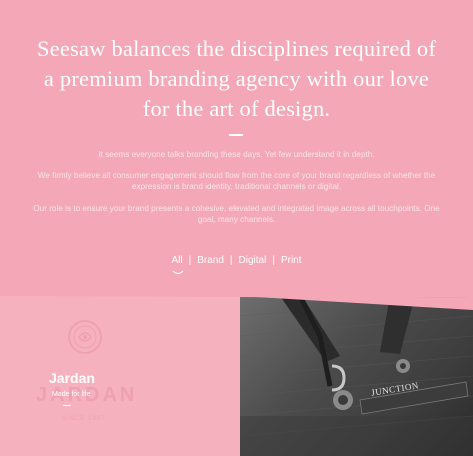  What do you see at coordinates (236, 295) in the screenshot?
I see `hero-transition-wedge` at bounding box center [236, 295].